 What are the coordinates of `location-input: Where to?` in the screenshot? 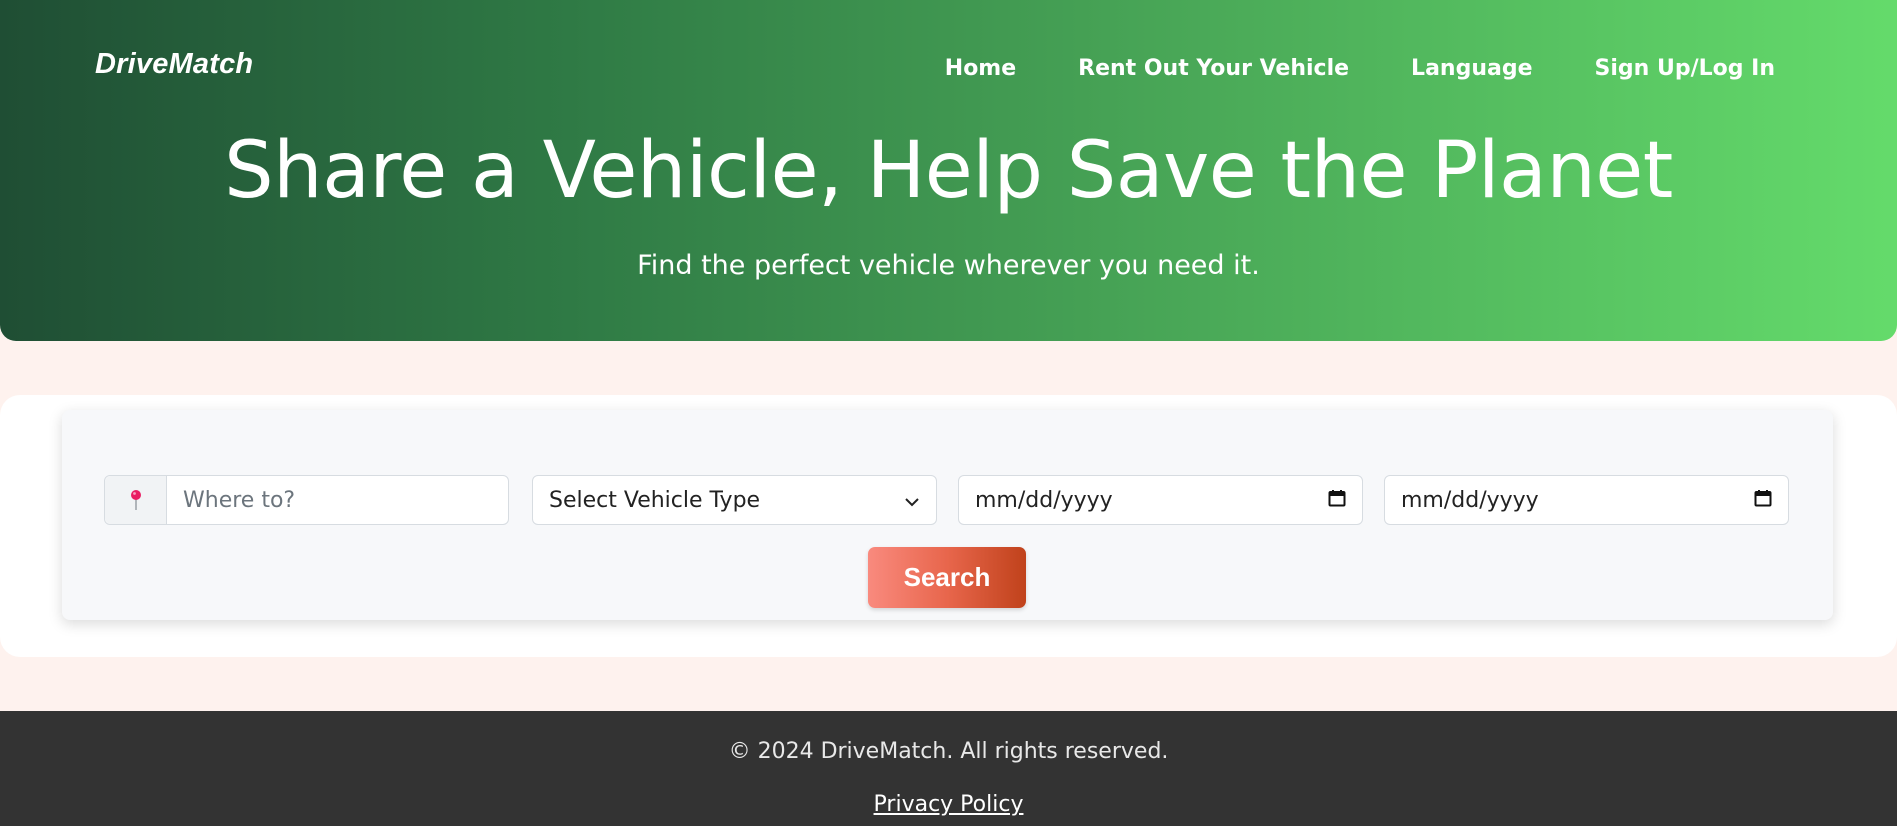 It's located at (231, 500).